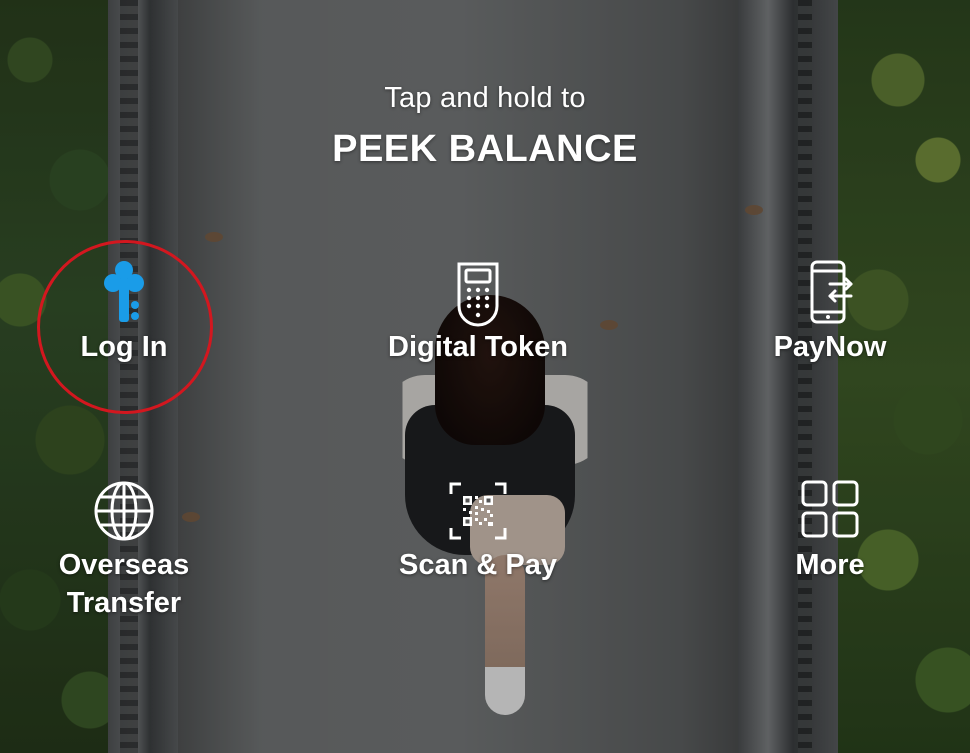  Describe the element at coordinates (124, 511) in the screenshot. I see `globe-icon` at that location.